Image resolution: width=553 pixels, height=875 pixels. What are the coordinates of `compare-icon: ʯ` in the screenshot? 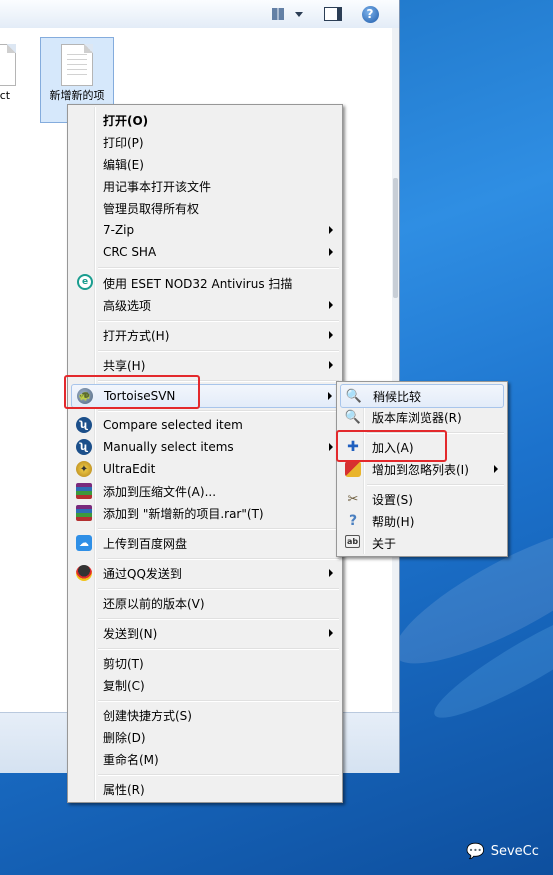 It's located at (84, 447).